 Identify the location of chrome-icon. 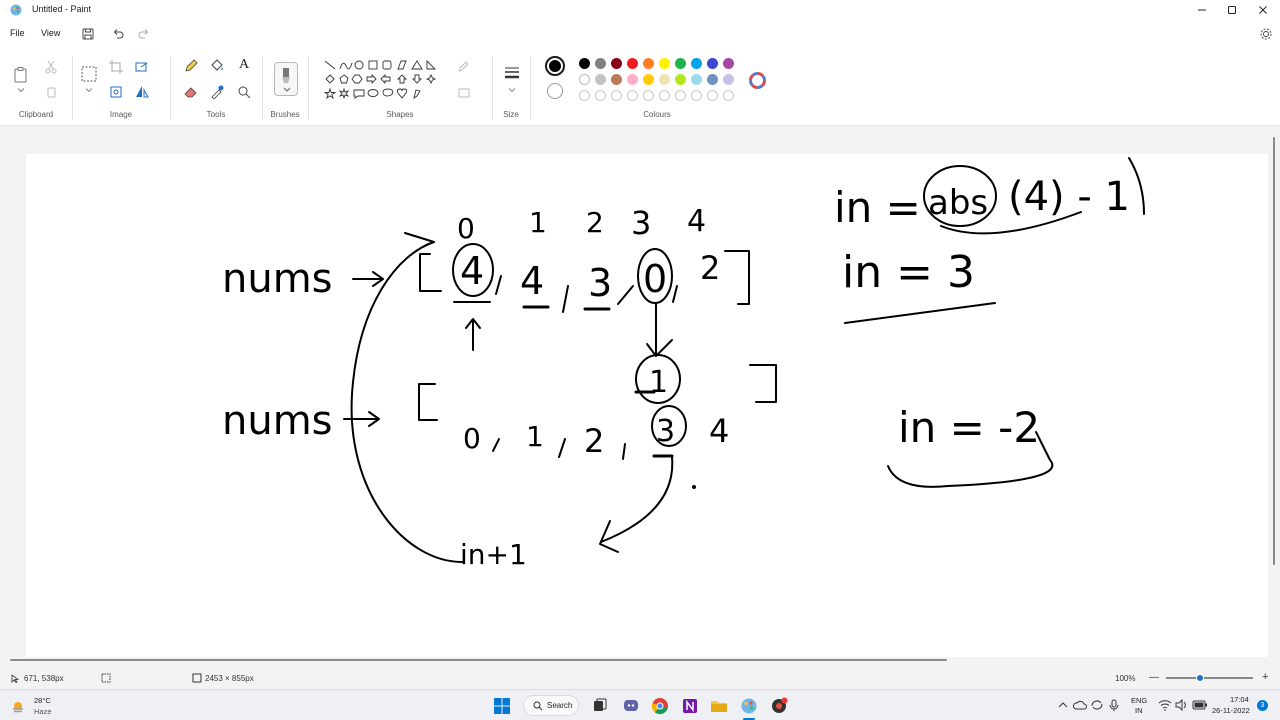
(660, 706).